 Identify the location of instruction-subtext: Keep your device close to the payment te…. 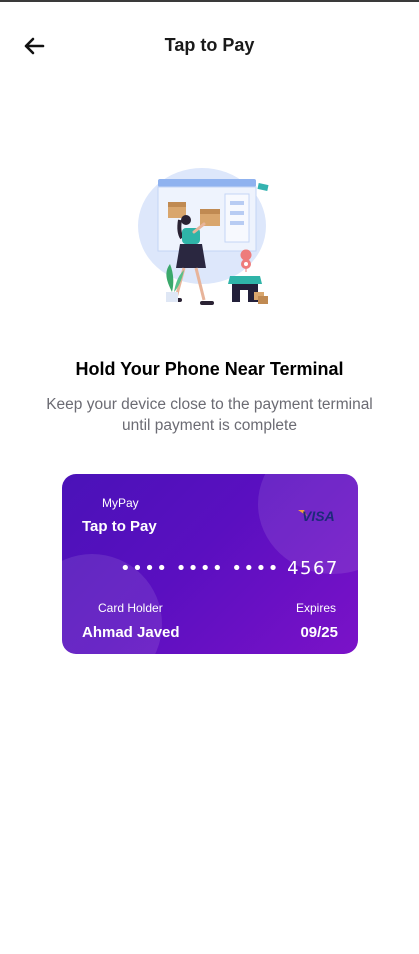
(209, 415).